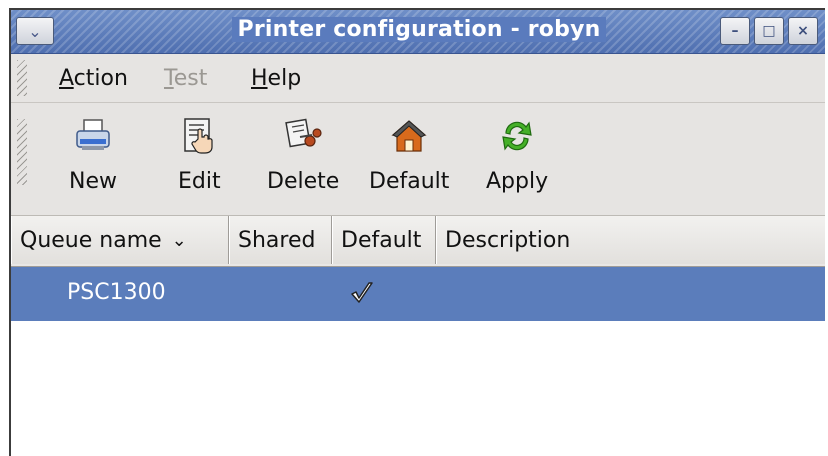 This screenshot has height=456, width=828. Describe the element at coordinates (517, 136) in the screenshot. I see `refresh-icon` at that location.